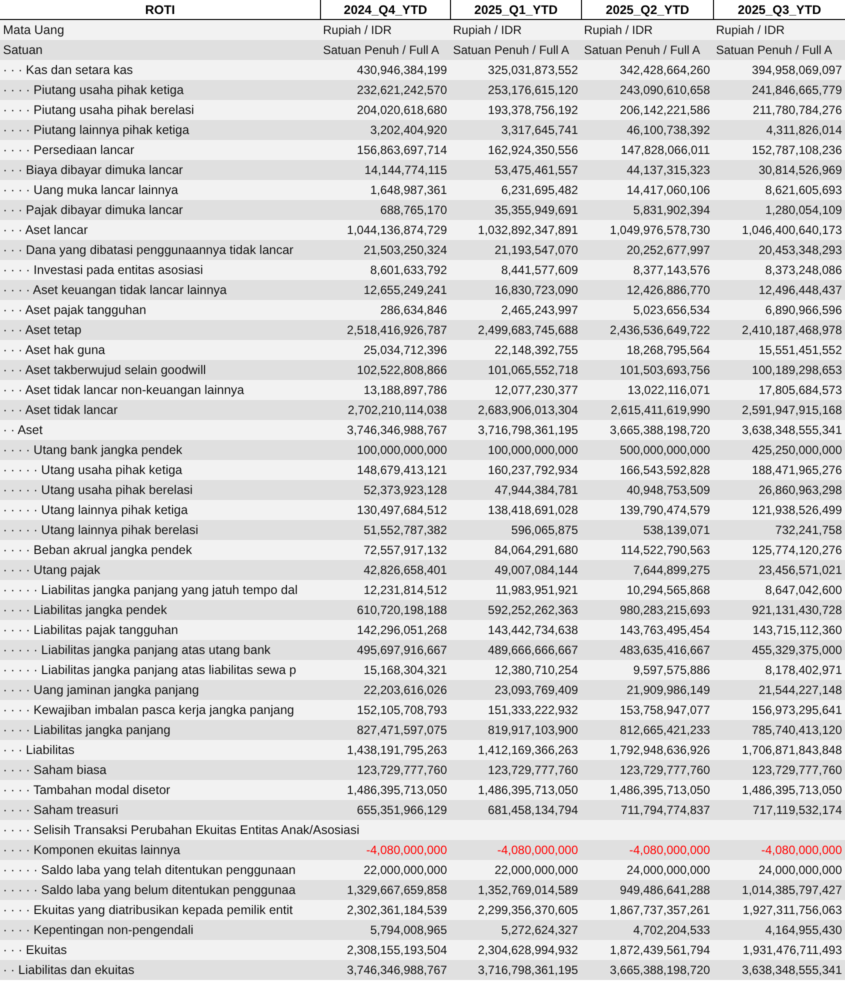 This screenshot has width=845, height=981. What do you see at coordinates (385, 910) in the screenshot?
I see `table-cell: 2,302,361,184,539` at bounding box center [385, 910].